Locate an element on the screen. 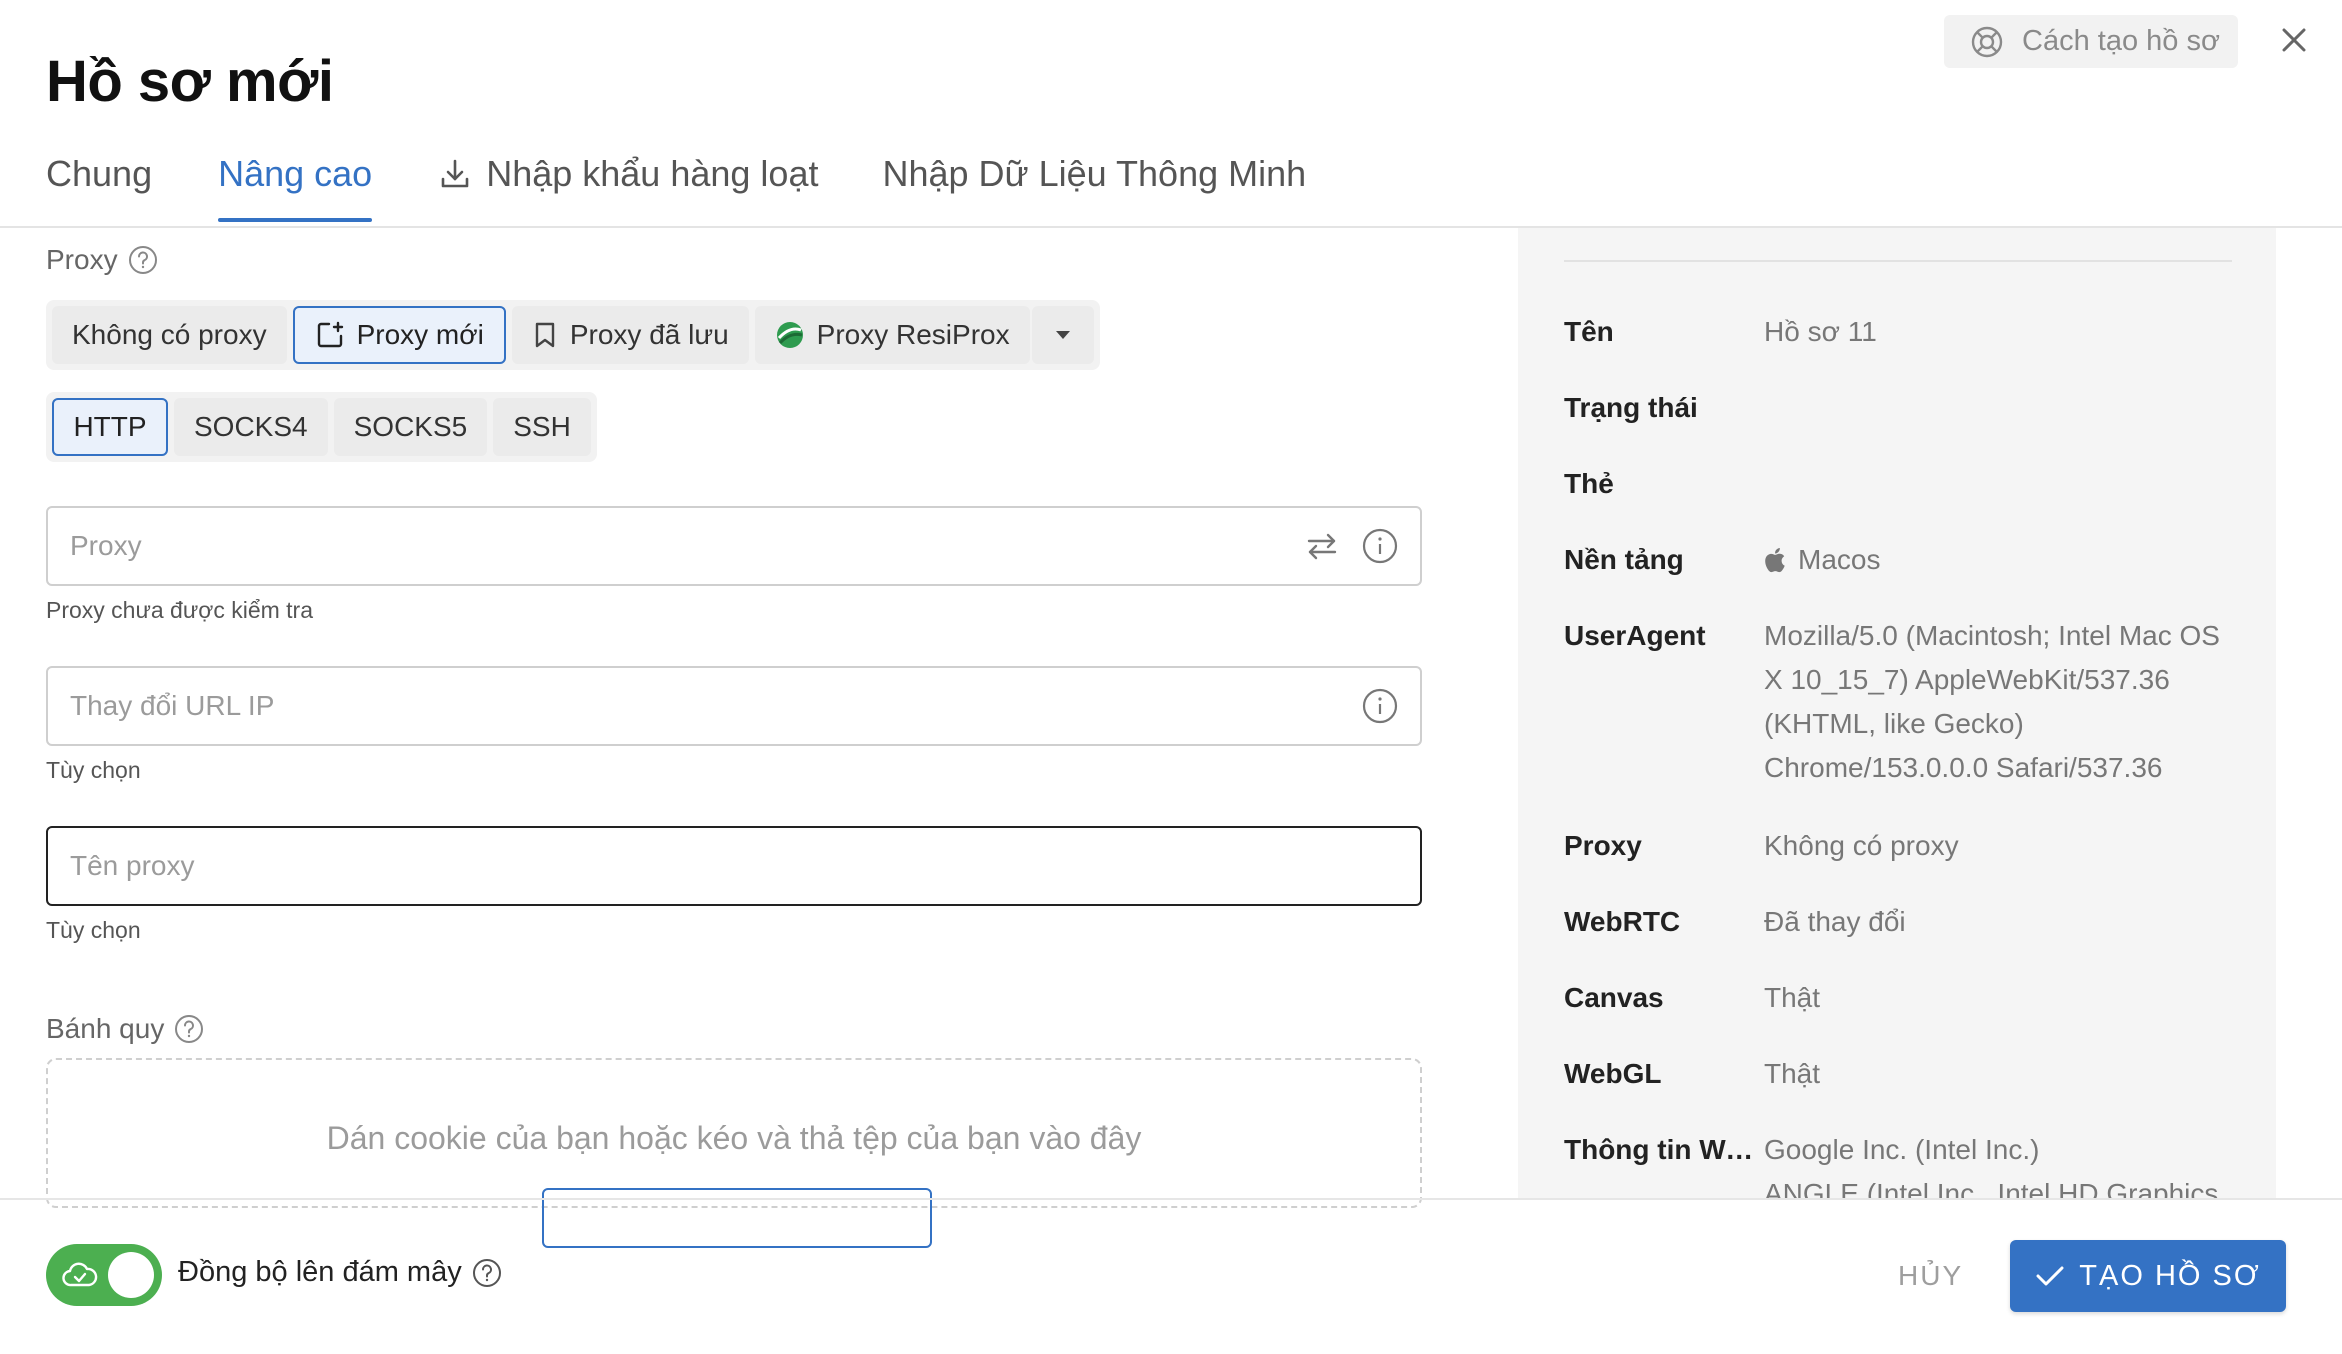  how-to-create-profile-button: Cách tạo hồ sơ is located at coordinates (2091, 41).